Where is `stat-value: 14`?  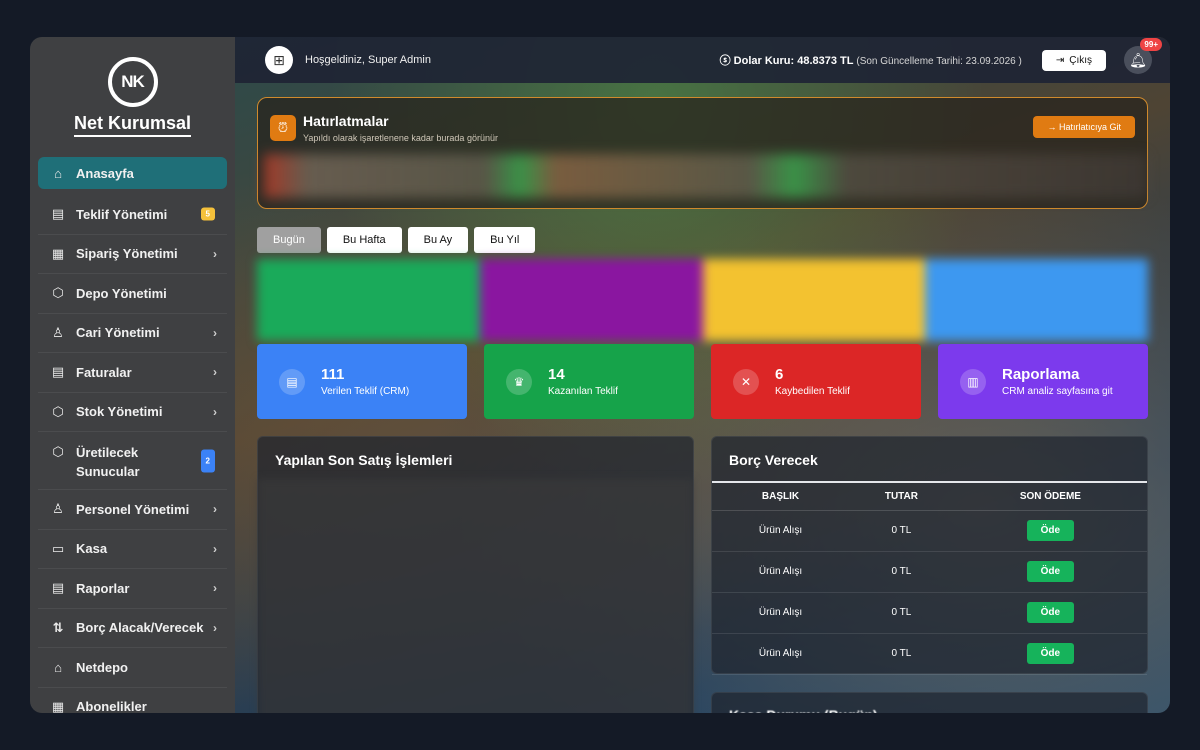 stat-value: 14 is located at coordinates (556, 374).